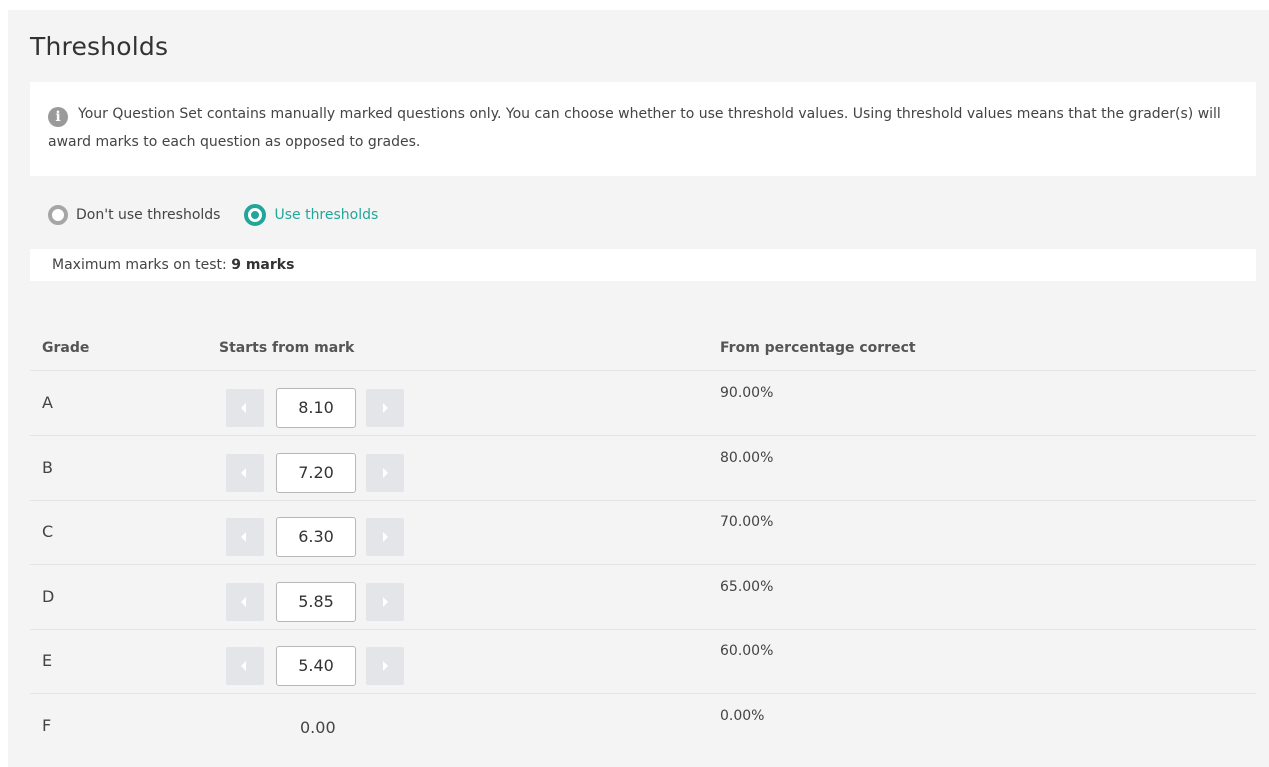 The image size is (1269, 767). Describe the element at coordinates (742, 716) in the screenshot. I see `percentage-cell: 0.00%` at that location.